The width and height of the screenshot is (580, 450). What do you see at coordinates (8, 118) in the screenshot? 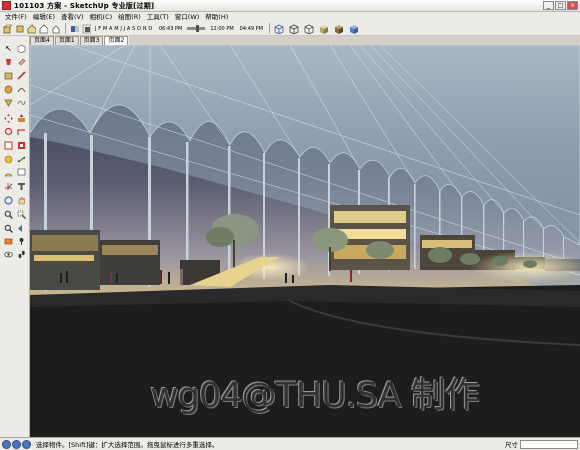
I see `move-icon` at bounding box center [8, 118].